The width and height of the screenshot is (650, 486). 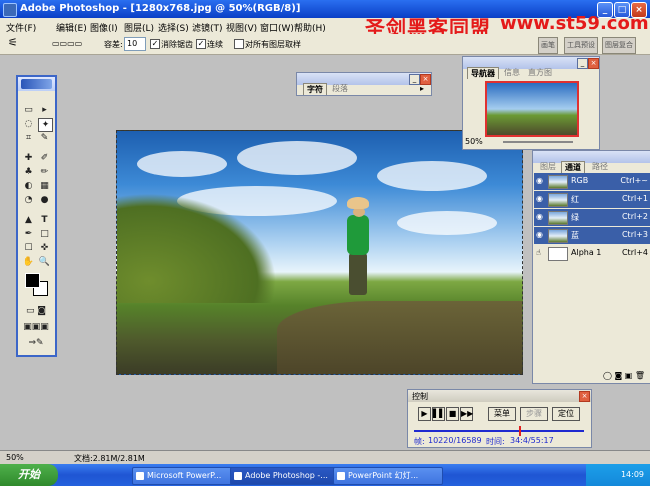 I want to click on control-panel-header: 控制 ×, so click(x=499, y=396).